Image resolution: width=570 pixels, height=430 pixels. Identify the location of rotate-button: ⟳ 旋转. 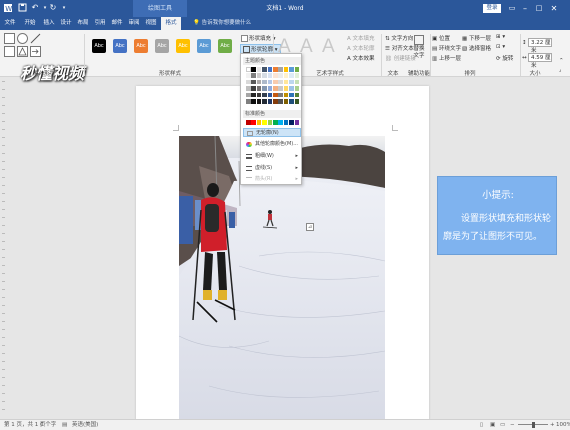
(504, 58).